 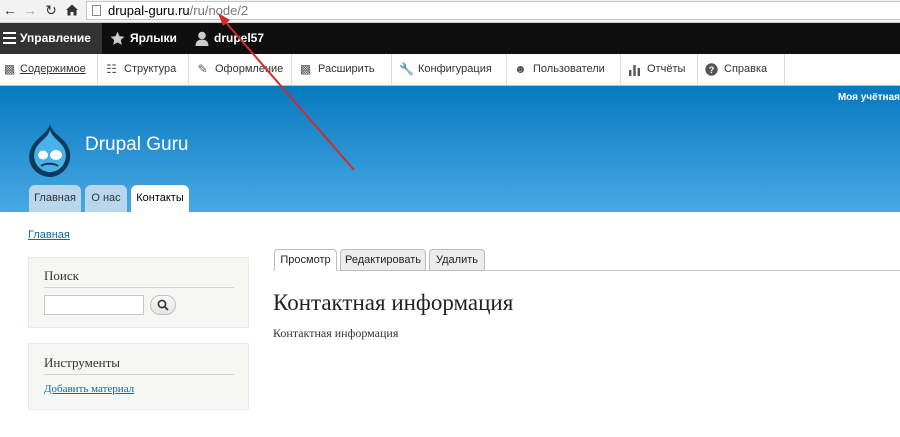 What do you see at coordinates (72, 10) in the screenshot?
I see `home-icon` at bounding box center [72, 10].